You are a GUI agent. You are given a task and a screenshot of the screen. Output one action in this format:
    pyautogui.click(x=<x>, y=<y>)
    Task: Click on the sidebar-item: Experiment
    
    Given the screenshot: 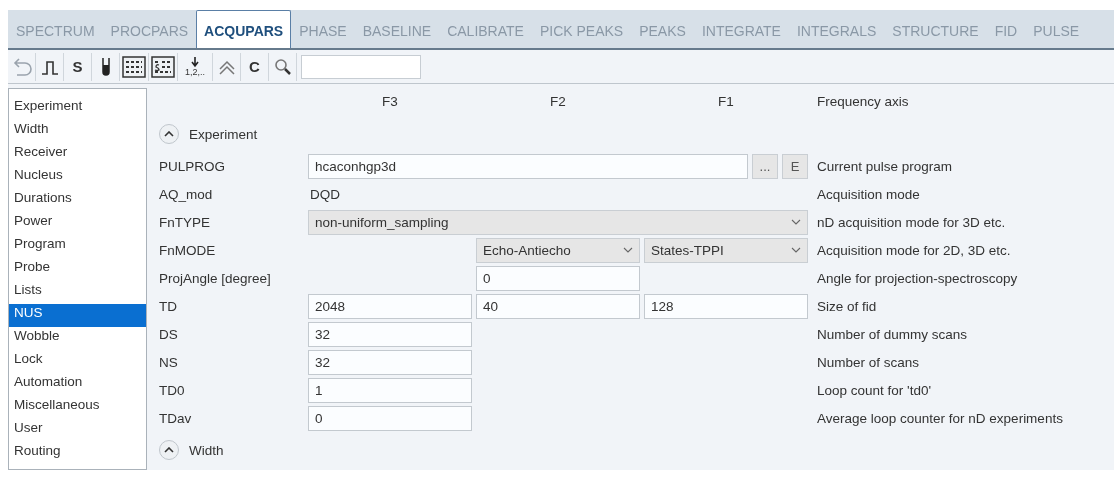 What is the action you would take?
    pyautogui.click(x=77, y=108)
    